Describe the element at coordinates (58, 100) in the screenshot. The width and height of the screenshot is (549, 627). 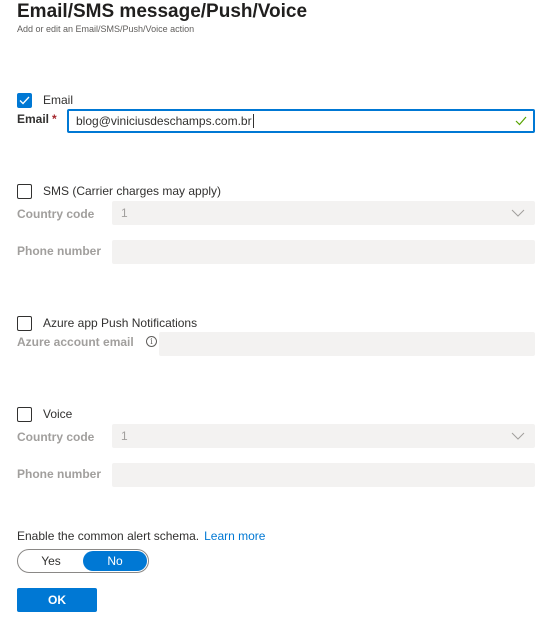
I see `email-checkbox-label: Email` at that location.